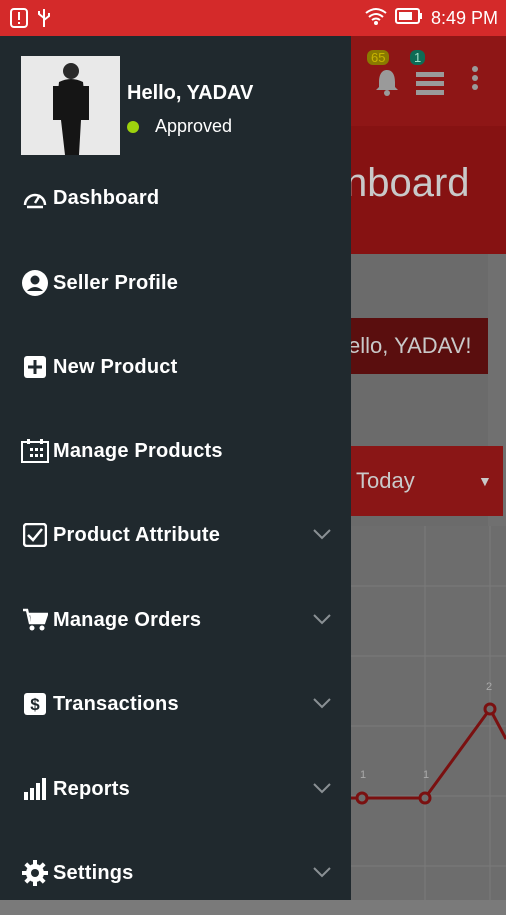 This screenshot has width=506, height=915. Describe the element at coordinates (407, 183) in the screenshot. I see `page-title: nboard` at that location.